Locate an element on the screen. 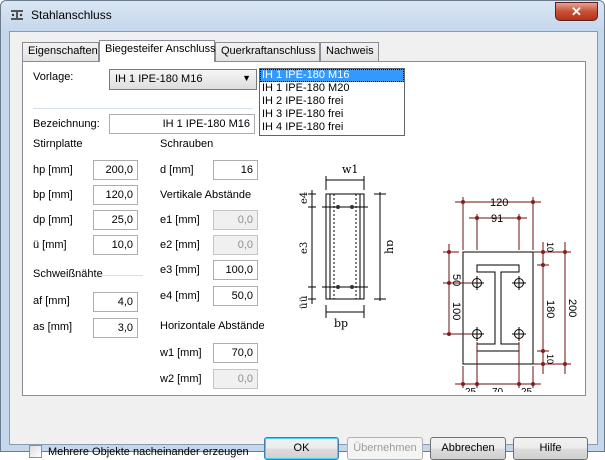 The height and width of the screenshot is (460, 605). bp-input: 120,0 is located at coordinates (115, 195).